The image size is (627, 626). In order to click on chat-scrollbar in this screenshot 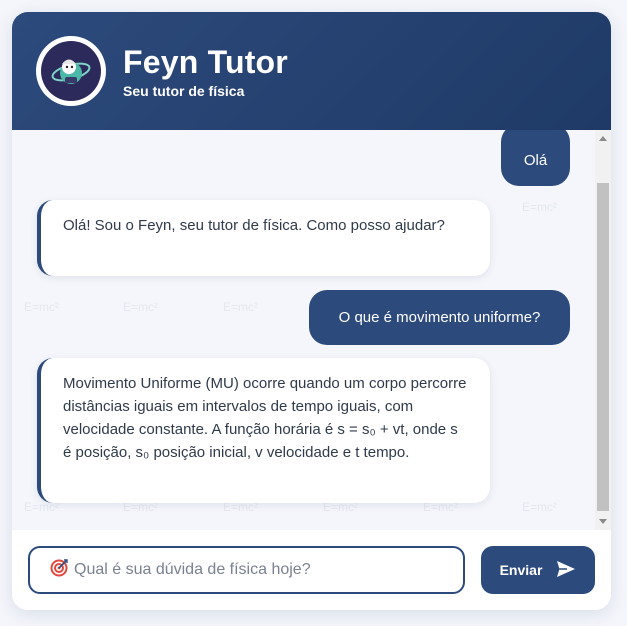, I will do `click(603, 330)`.